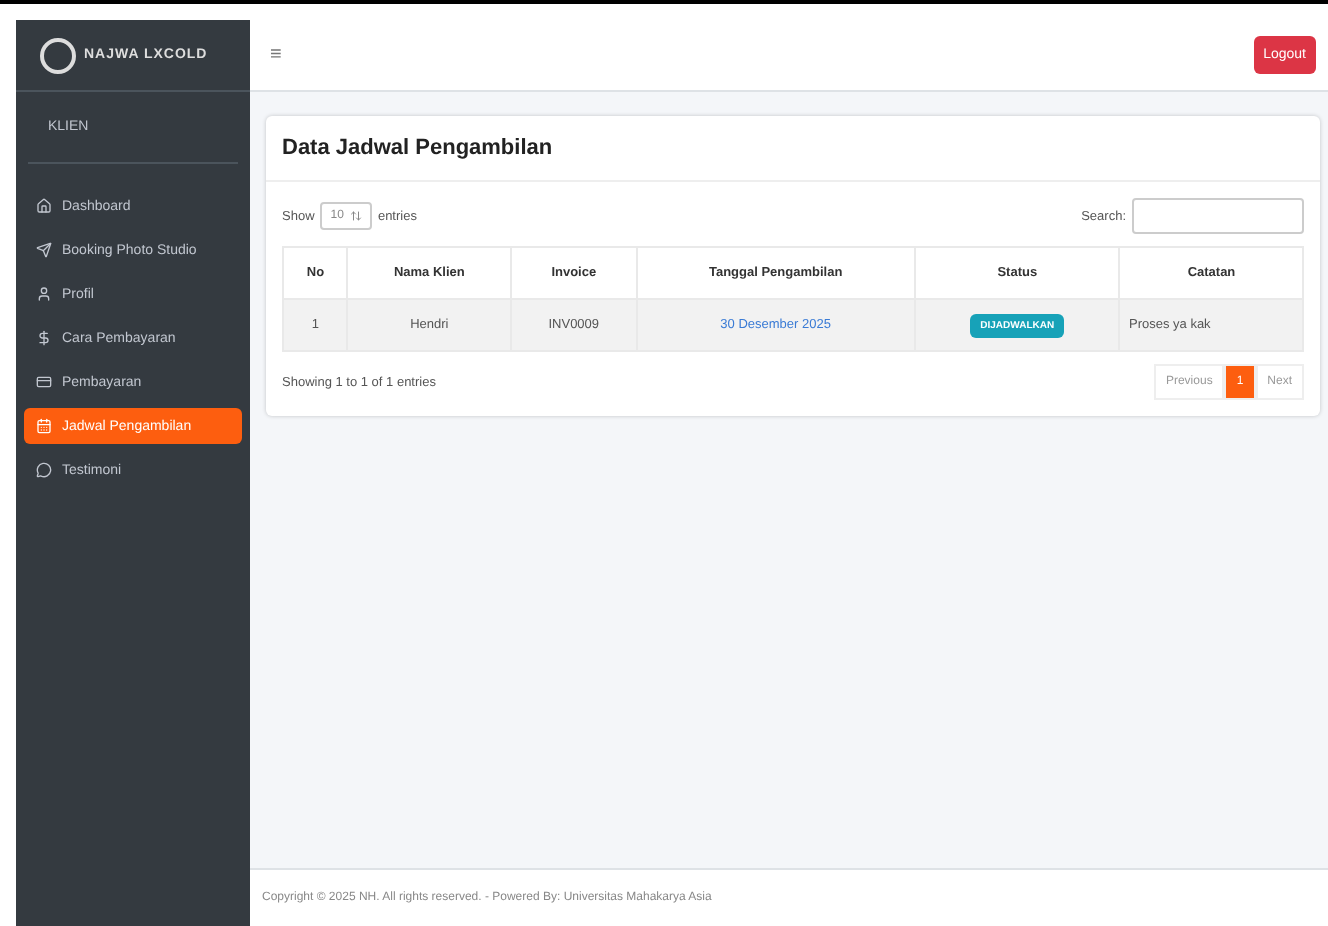 The image size is (1328, 926). I want to click on user-icon, so click(44, 294).